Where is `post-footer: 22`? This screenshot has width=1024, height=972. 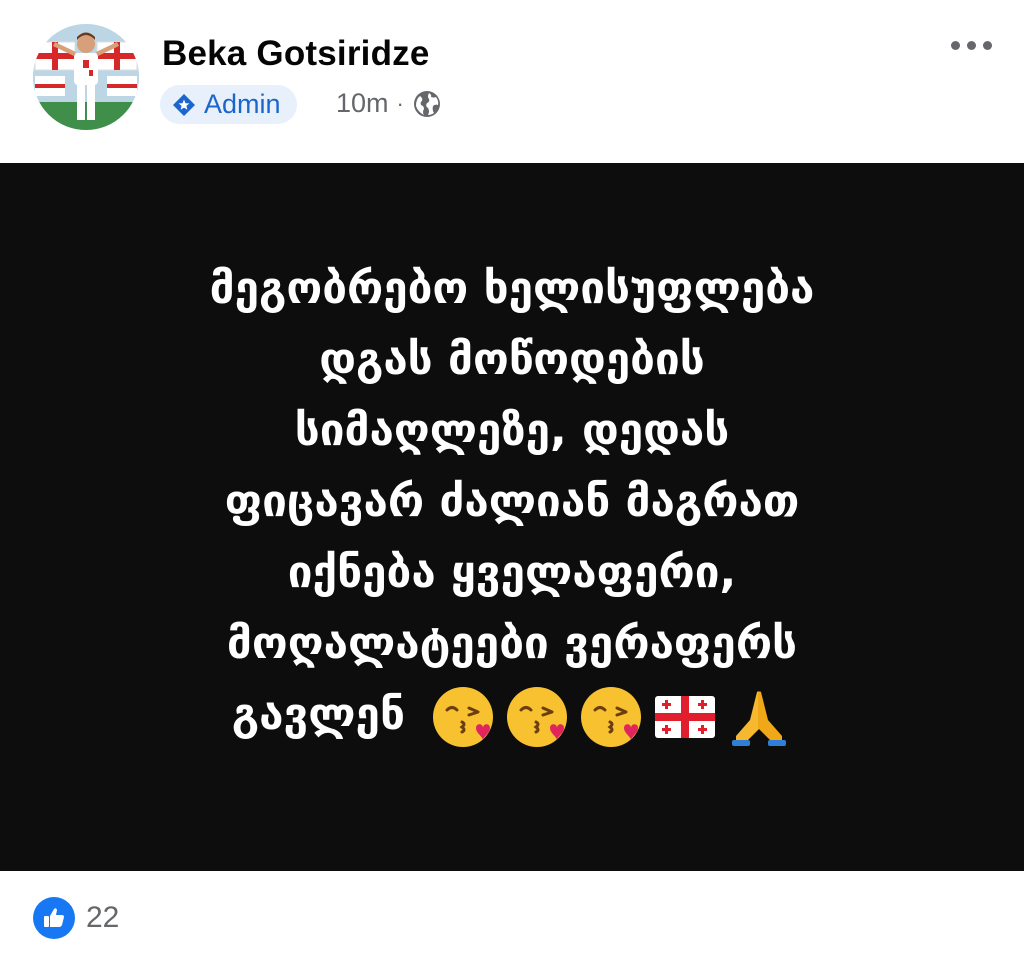
post-footer: 22 is located at coordinates (512, 921).